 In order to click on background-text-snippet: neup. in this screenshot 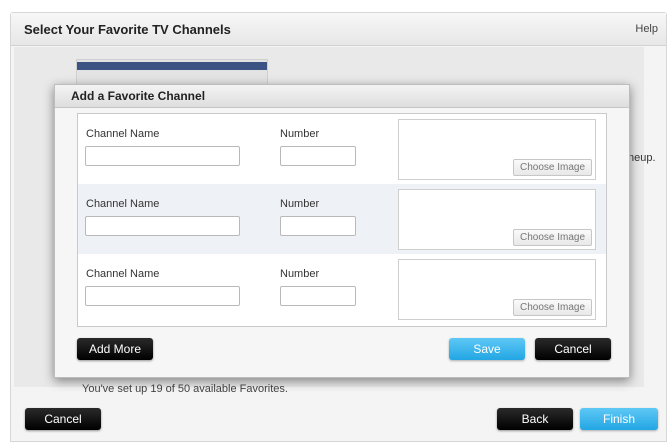, I will do `click(642, 158)`.